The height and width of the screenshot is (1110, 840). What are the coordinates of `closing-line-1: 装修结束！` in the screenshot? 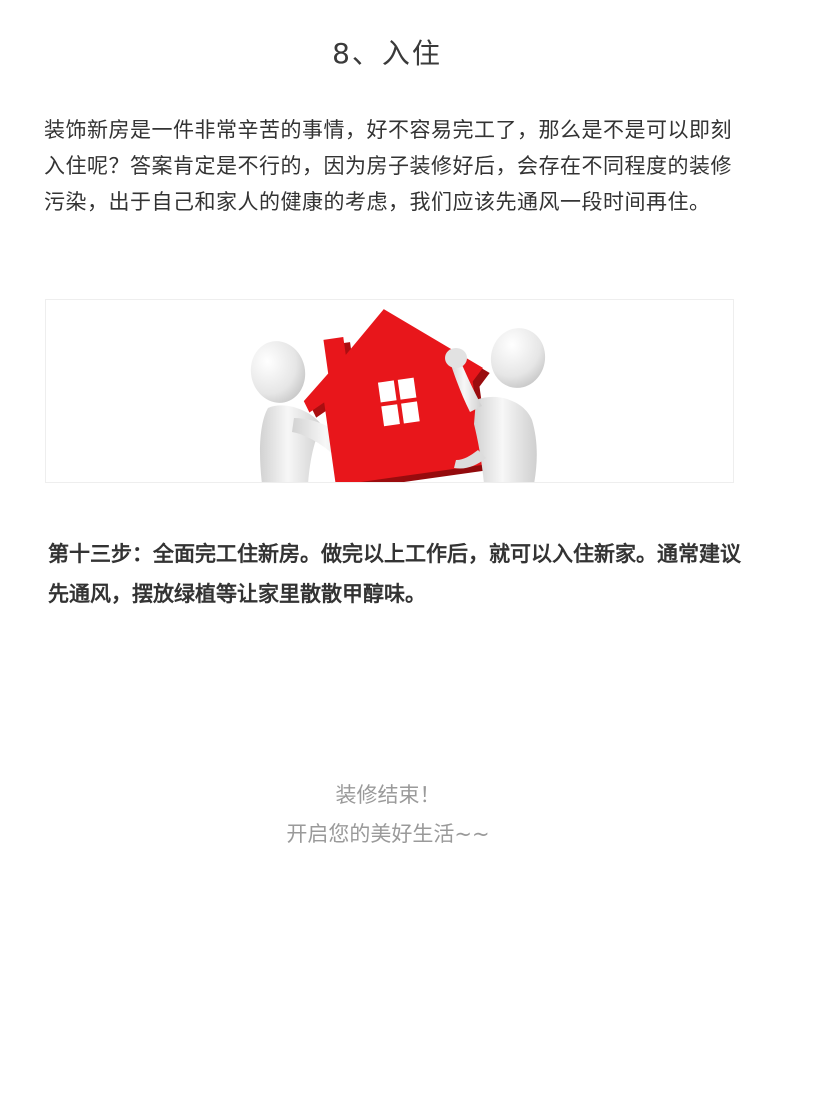 It's located at (388, 795).